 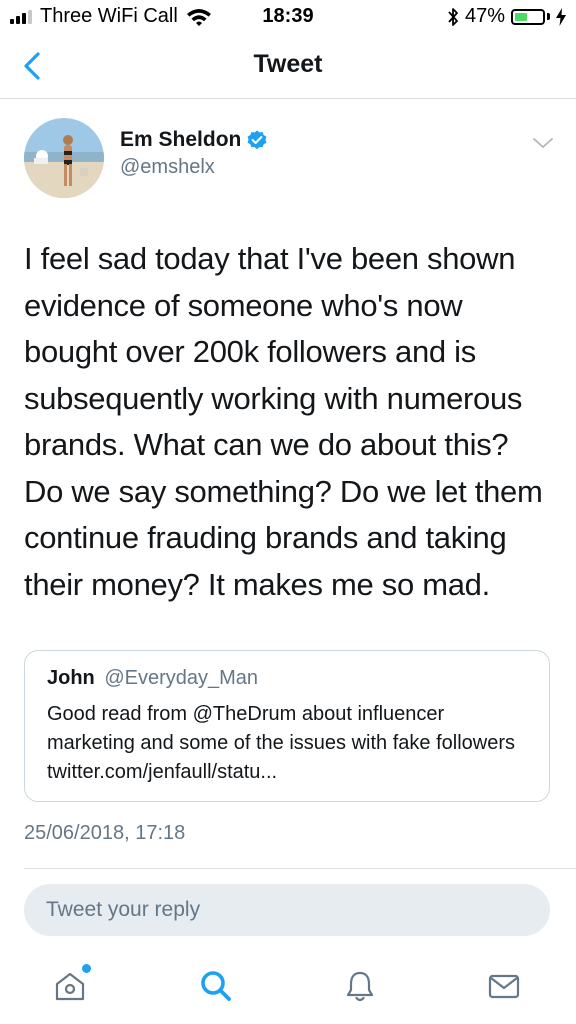 I want to click on verified-badge-icon, so click(x=257, y=140).